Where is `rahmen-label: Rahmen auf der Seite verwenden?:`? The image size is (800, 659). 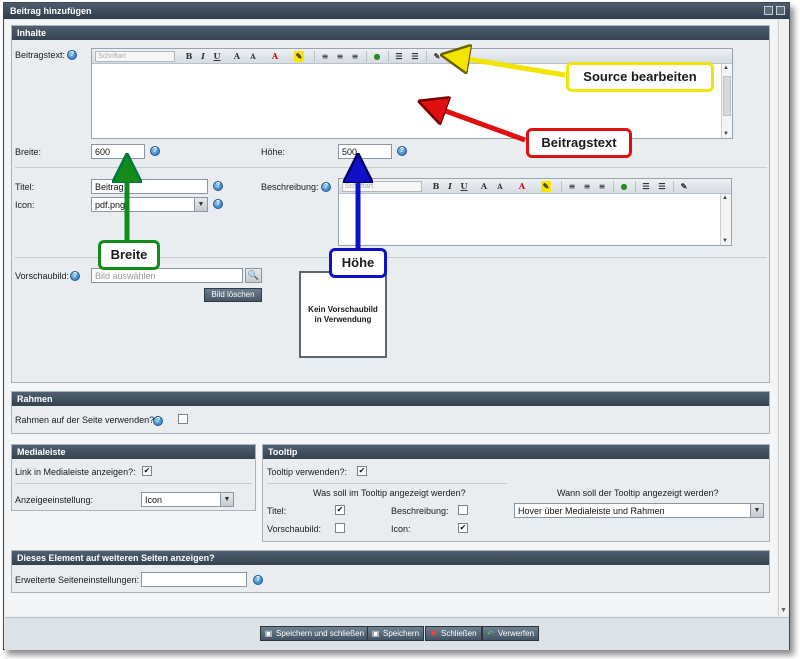
rahmen-label: Rahmen auf der Seite verwenden?: is located at coordinates (86, 420).